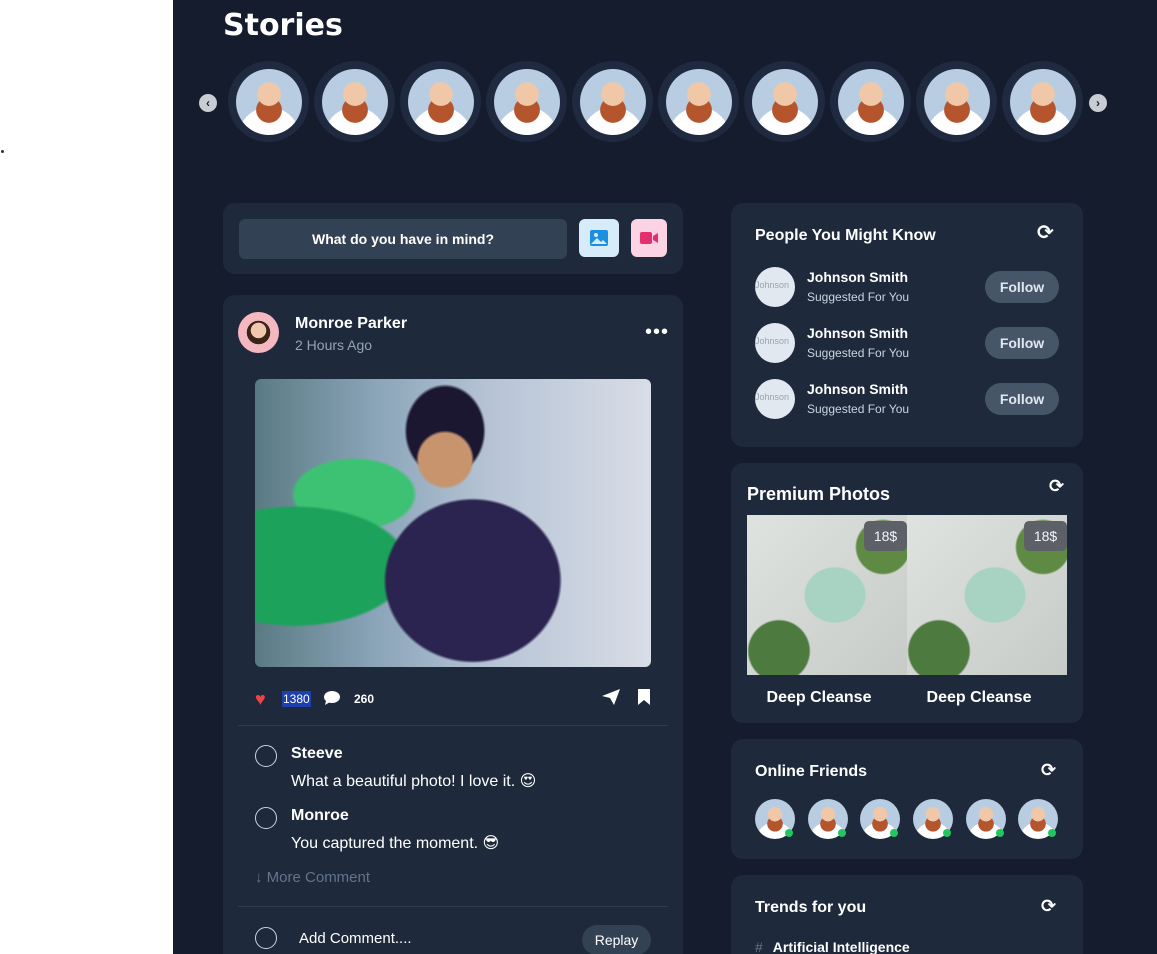  Describe the element at coordinates (453, 523) in the screenshot. I see `post-photo` at that location.